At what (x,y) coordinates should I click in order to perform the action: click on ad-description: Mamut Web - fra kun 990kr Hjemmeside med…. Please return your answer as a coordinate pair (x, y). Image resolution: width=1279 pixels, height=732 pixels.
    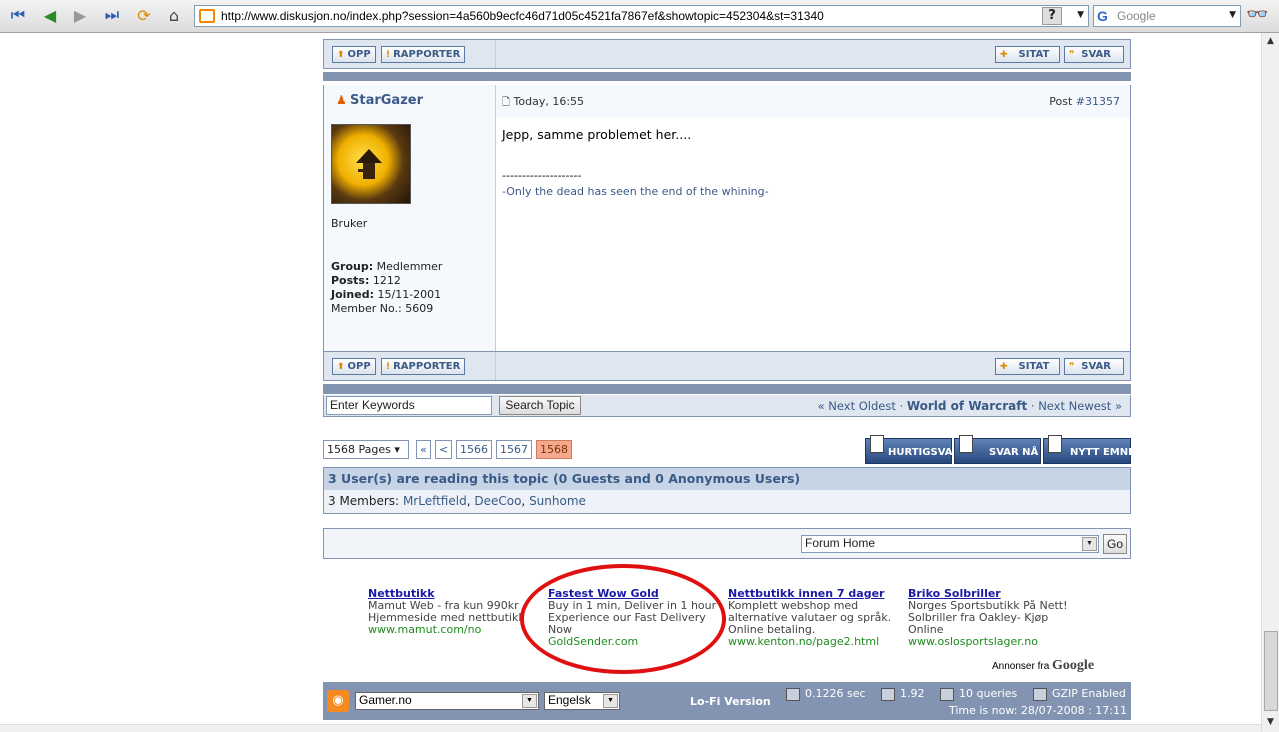
    Looking at the image, I should click on (446, 612).